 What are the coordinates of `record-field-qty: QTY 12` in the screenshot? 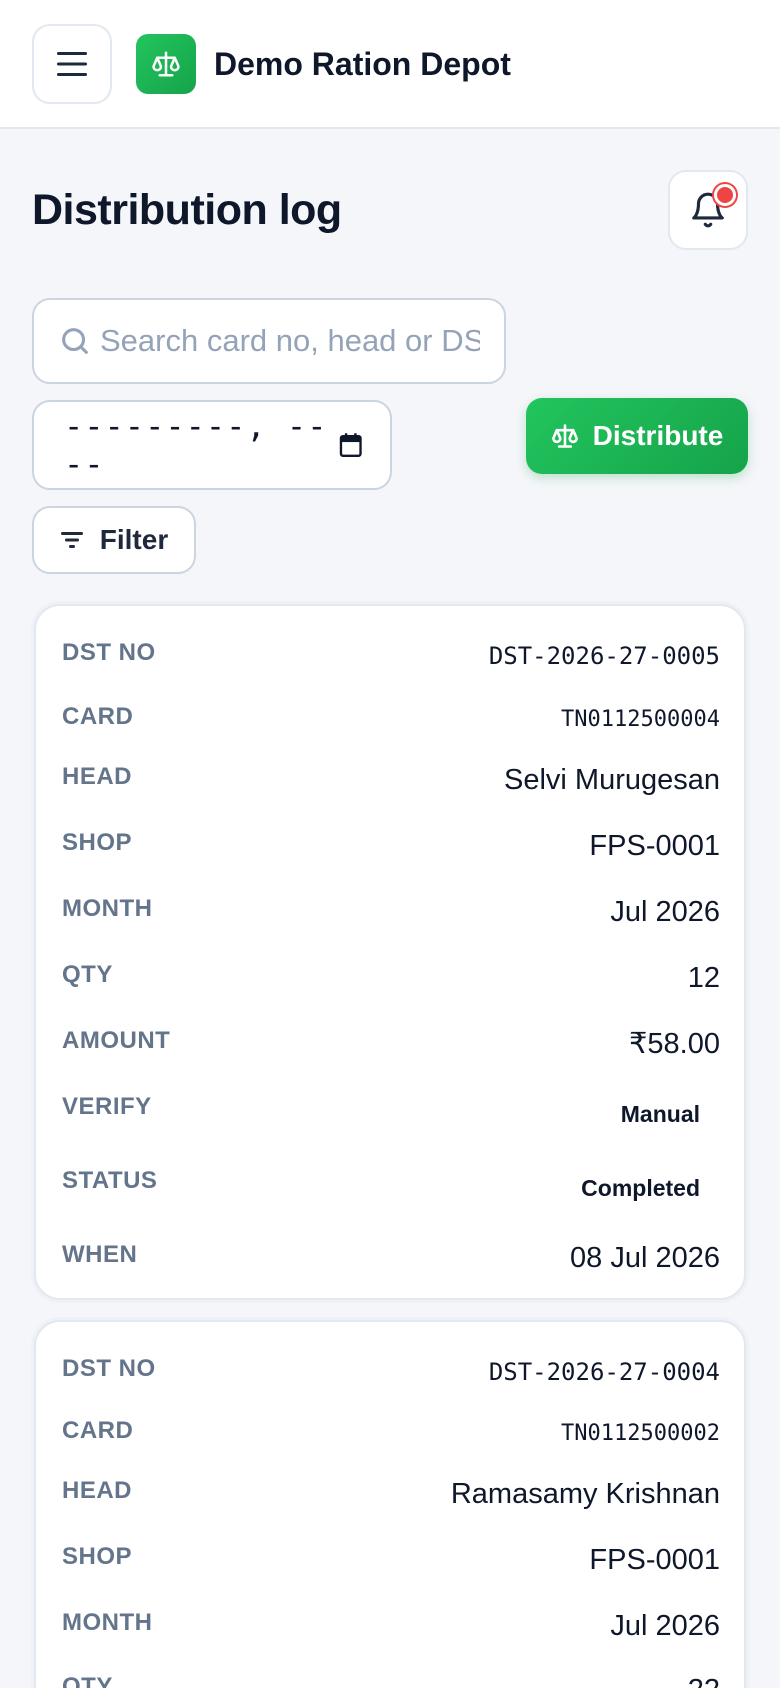 It's located at (390, 980).